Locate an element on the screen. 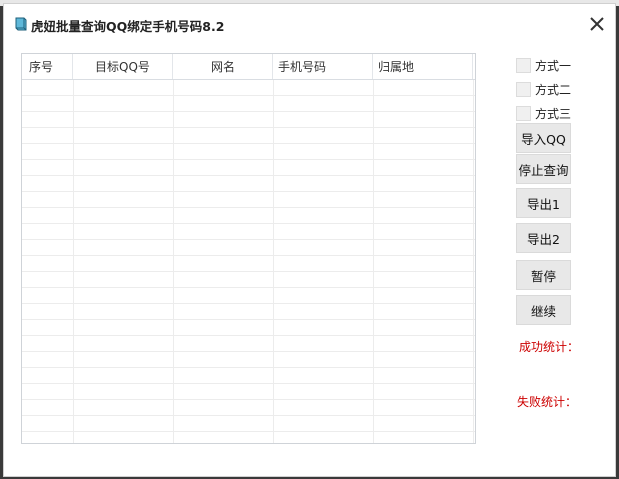 Image resolution: width=619 pixels, height=479 pixels. method-1-checkbox is located at coordinates (523, 65).